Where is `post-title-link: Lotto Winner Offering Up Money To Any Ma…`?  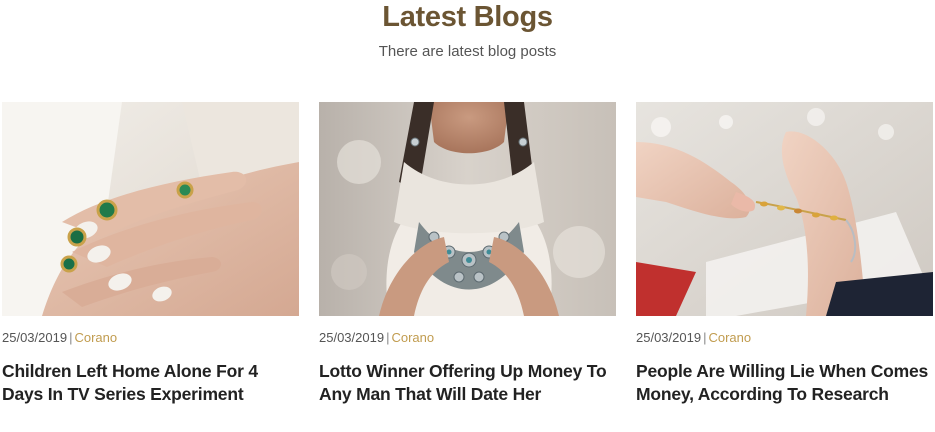 post-title-link: Lotto Winner Offering Up Money To Any Ma… is located at coordinates (463, 382).